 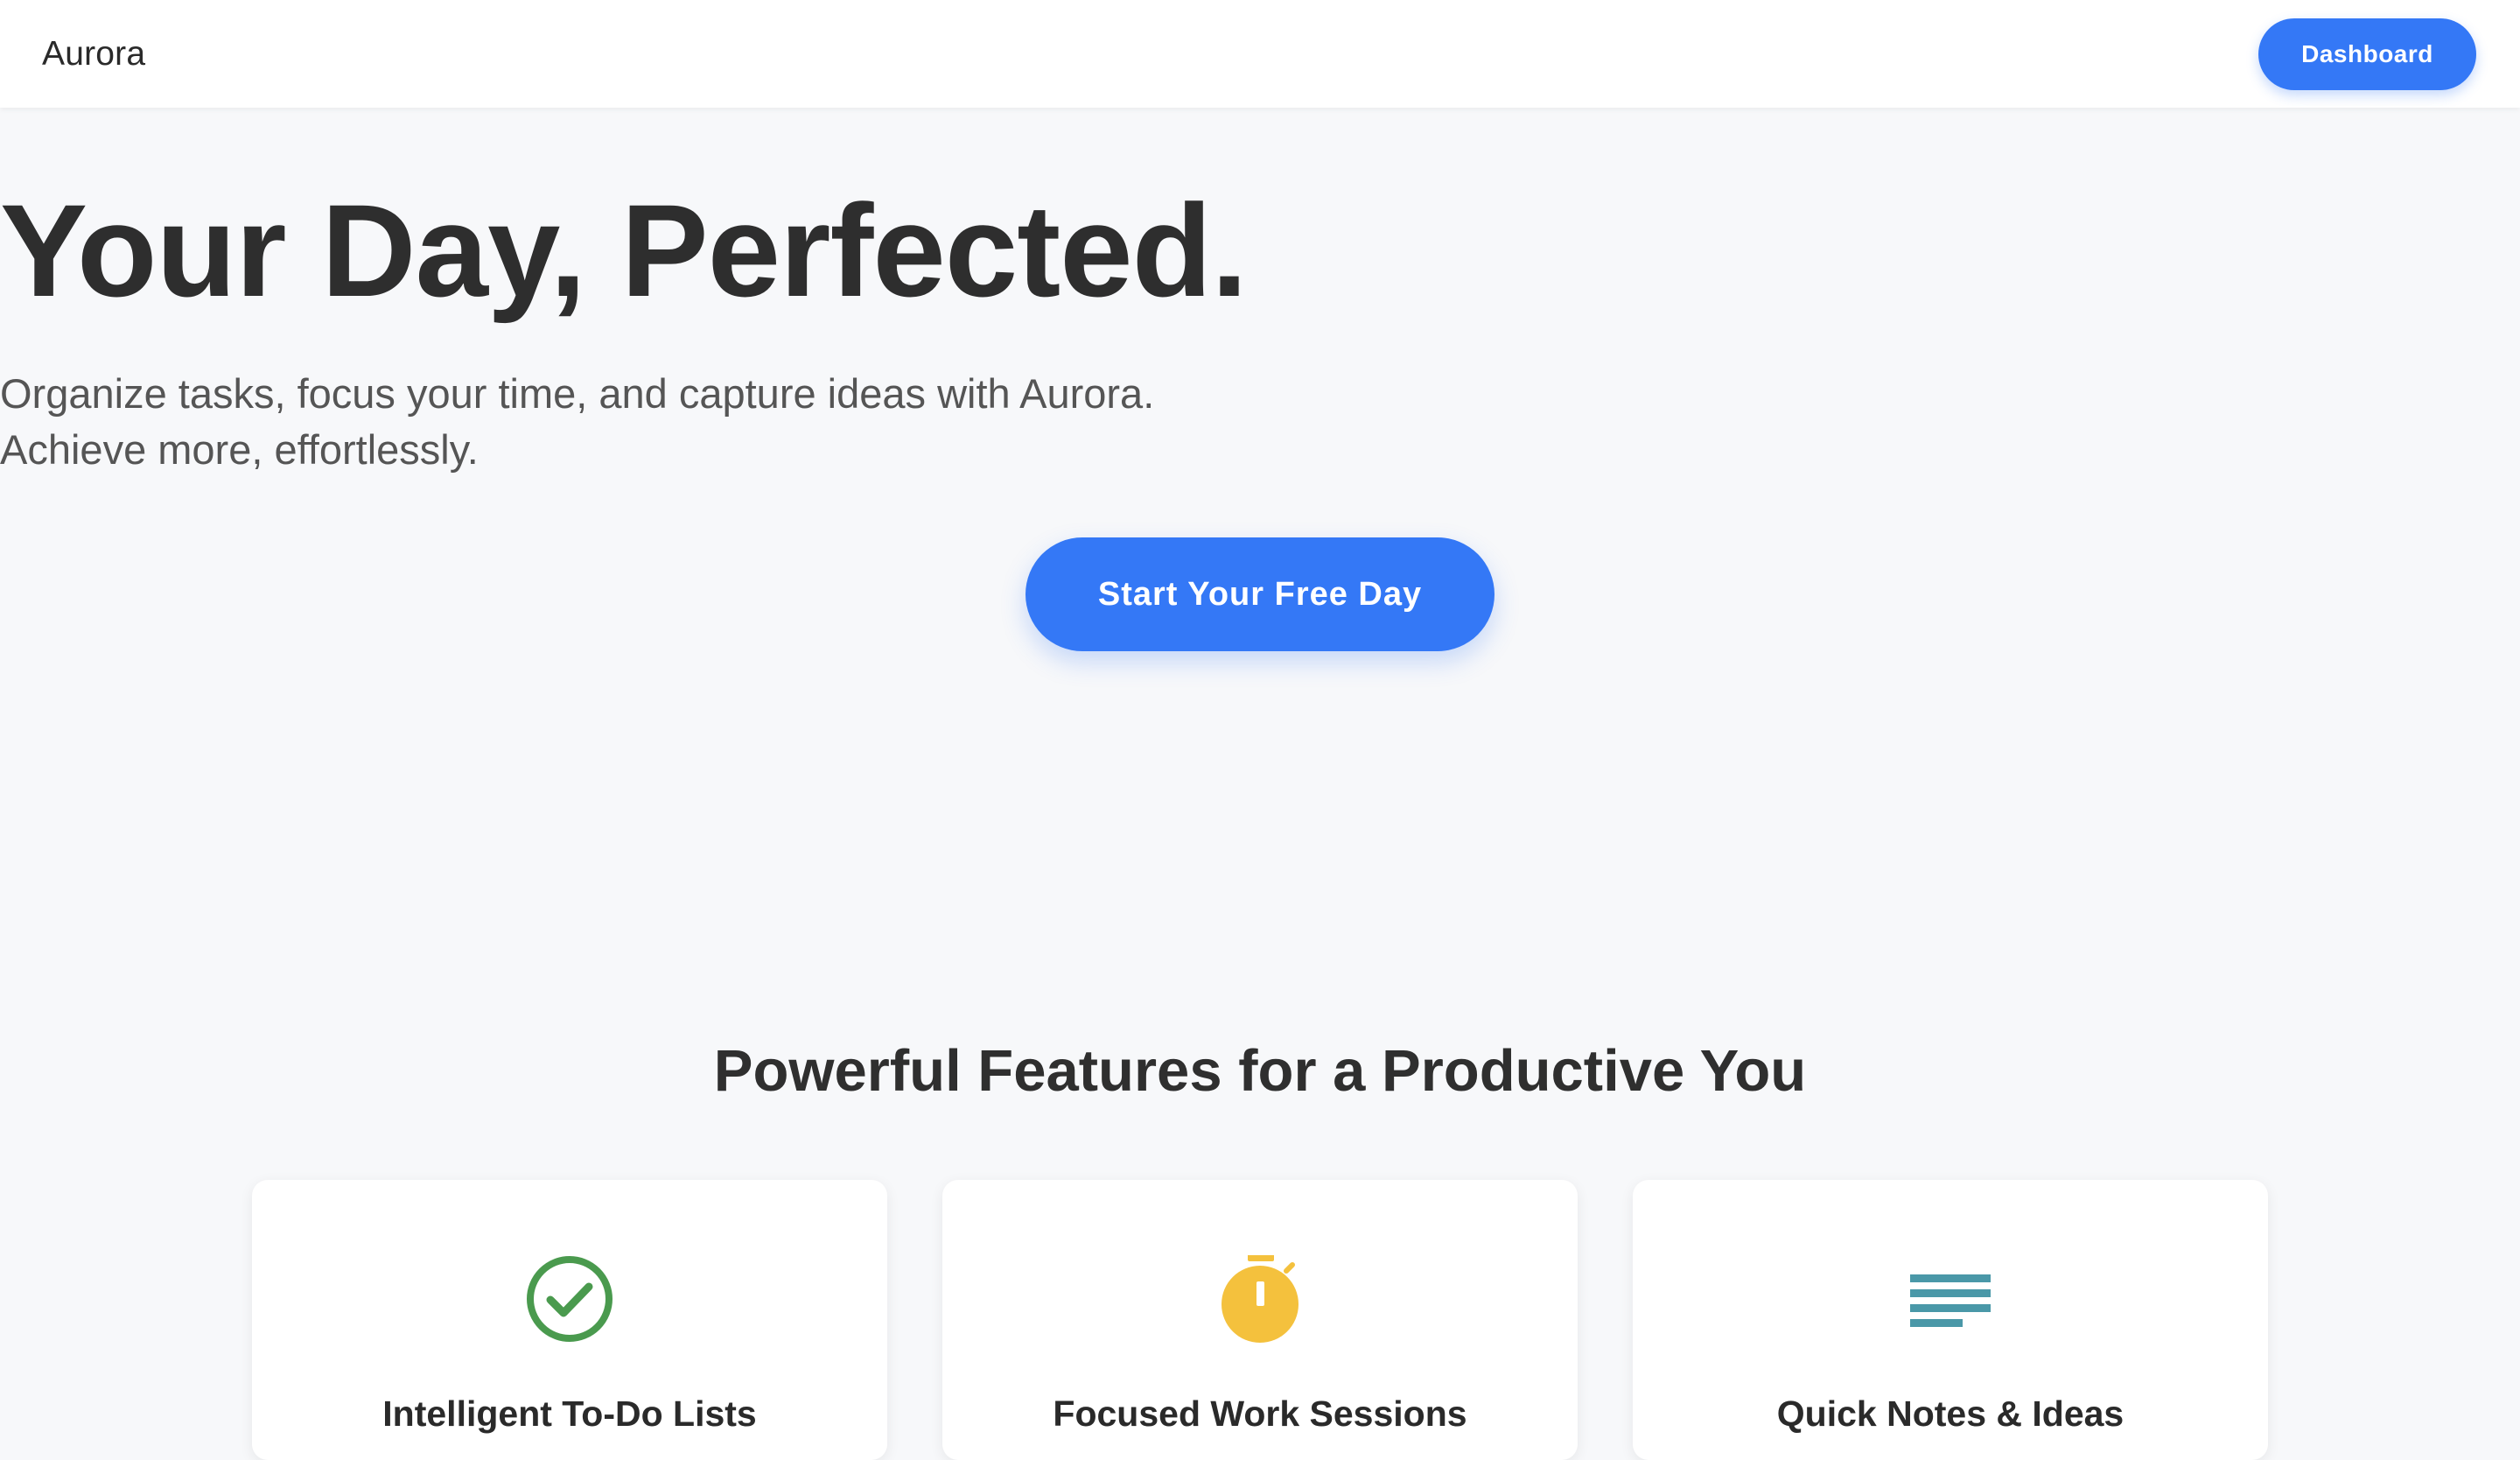 What do you see at coordinates (93, 54) in the screenshot?
I see `brand-logo-text: Aurora` at bounding box center [93, 54].